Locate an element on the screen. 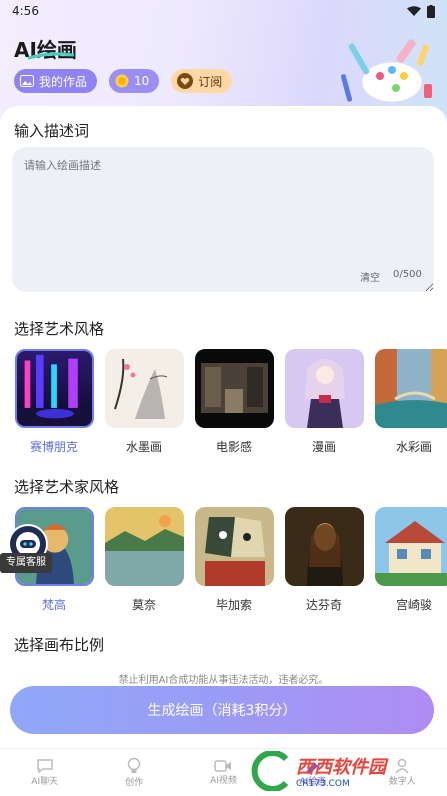  disclaimer-text: 禁止利用AI合成功能从事违法活动，违者必究。 is located at coordinates (223, 680).